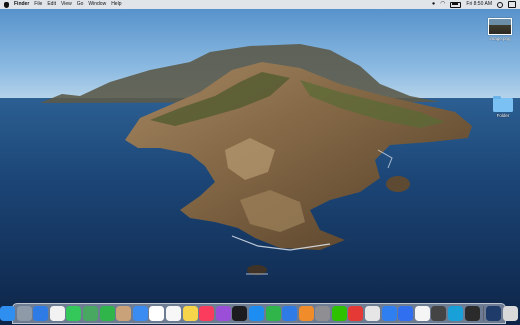  What do you see at coordinates (389, 313) in the screenshot?
I see `dock-baidu-netdisk-icon` at bounding box center [389, 313].